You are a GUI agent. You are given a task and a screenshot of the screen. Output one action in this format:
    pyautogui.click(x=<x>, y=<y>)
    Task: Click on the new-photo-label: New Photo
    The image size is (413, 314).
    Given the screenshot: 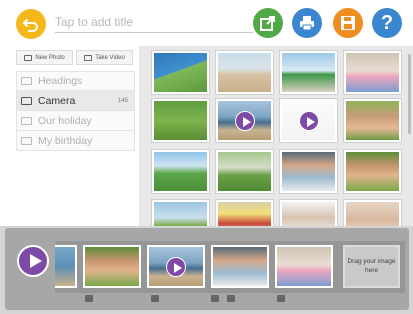 What is the action you would take?
    pyautogui.click(x=50, y=57)
    